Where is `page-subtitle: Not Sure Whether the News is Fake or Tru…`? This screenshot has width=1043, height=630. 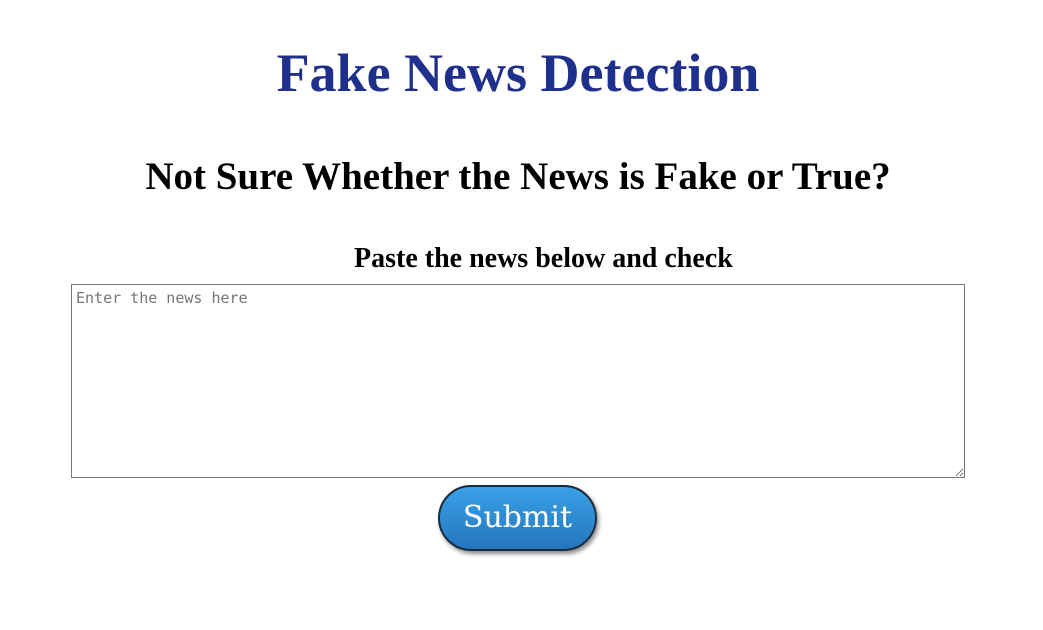
page-subtitle: Not Sure Whether the News is Fake or Tru… is located at coordinates (518, 176).